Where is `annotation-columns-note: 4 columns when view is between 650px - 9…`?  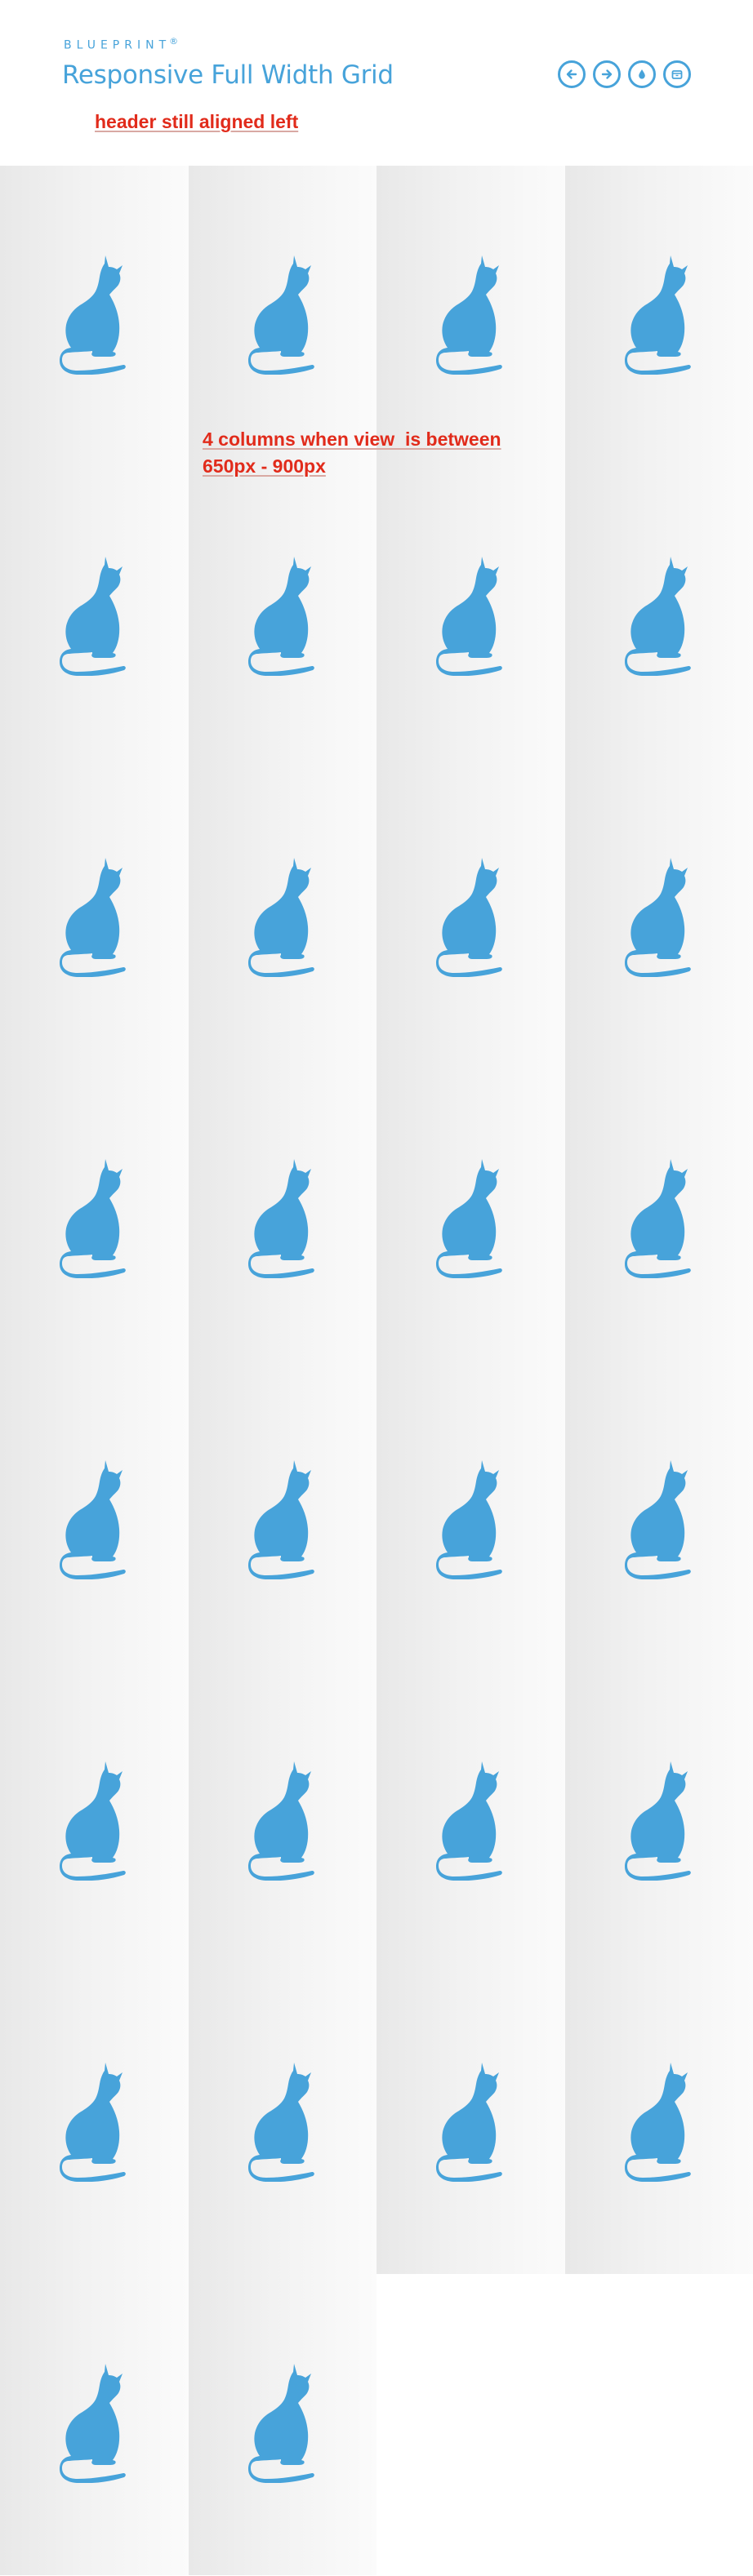 annotation-columns-note: 4 columns when view is between 650px - 9… is located at coordinates (352, 453).